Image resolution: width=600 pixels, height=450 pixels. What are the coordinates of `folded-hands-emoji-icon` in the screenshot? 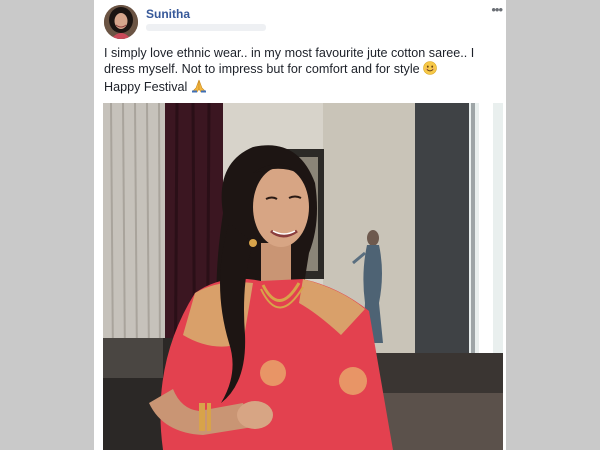 It's located at (199, 88).